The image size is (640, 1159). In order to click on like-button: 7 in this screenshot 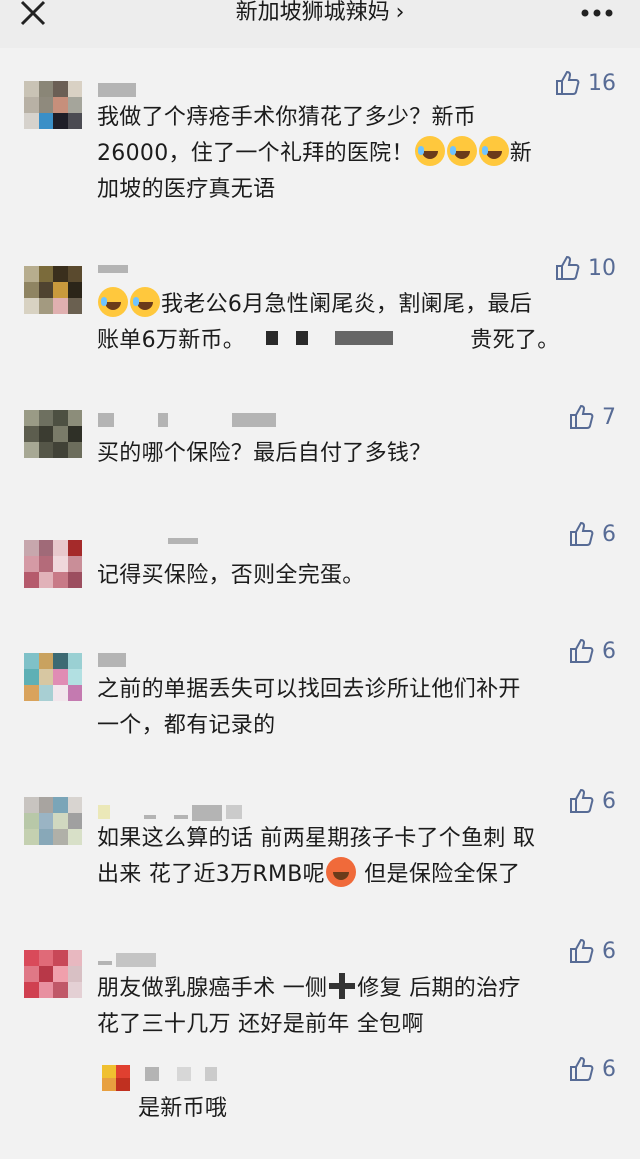, I will do `click(592, 417)`.